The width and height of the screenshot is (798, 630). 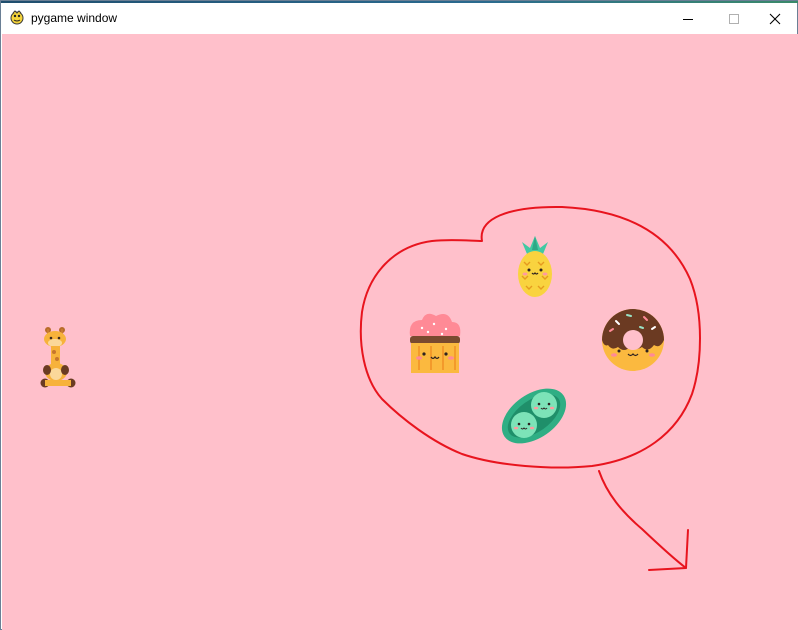 I want to click on arrow-line, so click(x=642, y=519).